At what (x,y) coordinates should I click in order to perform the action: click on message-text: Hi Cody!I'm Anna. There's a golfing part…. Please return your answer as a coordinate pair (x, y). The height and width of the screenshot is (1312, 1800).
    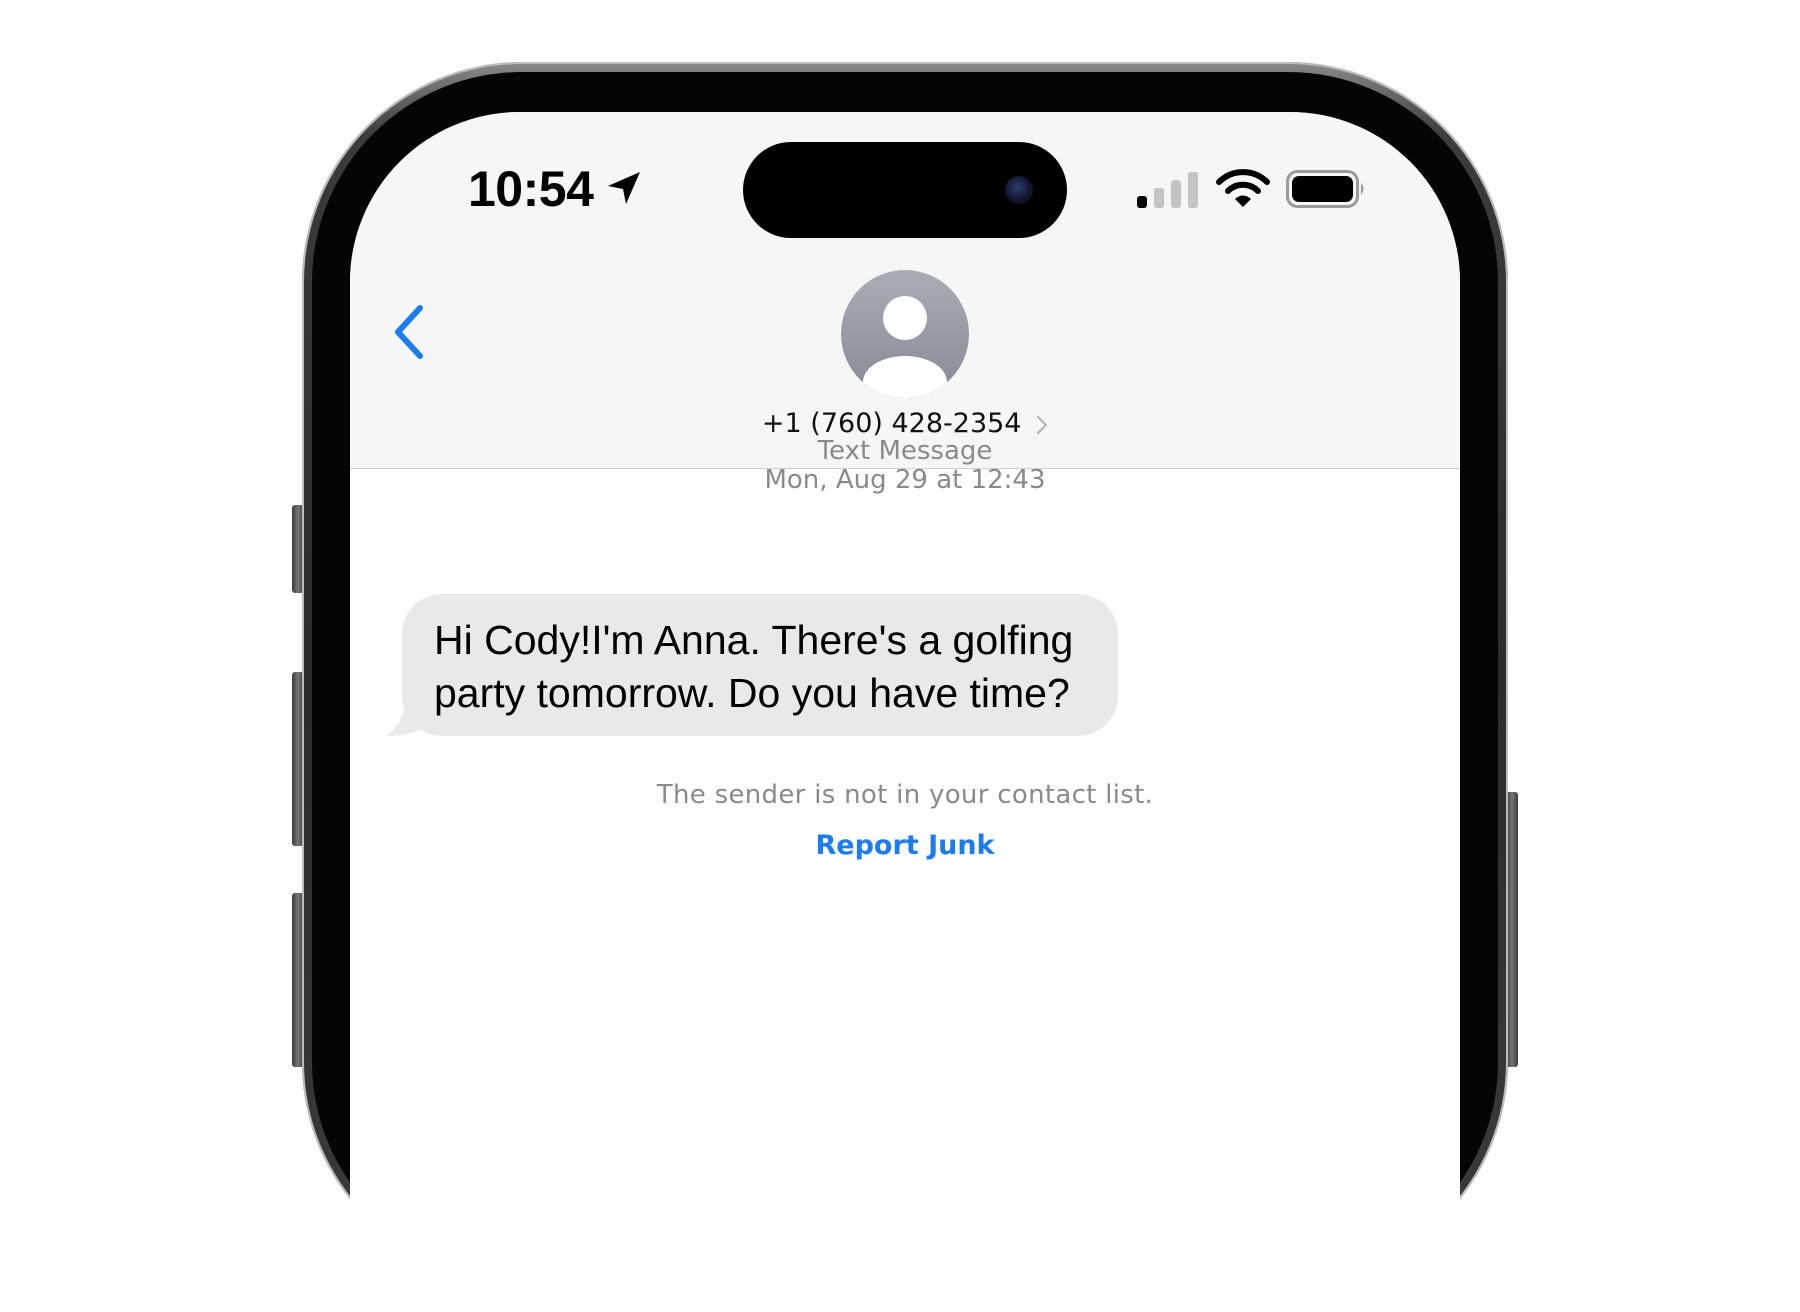
    Looking at the image, I should click on (754, 666).